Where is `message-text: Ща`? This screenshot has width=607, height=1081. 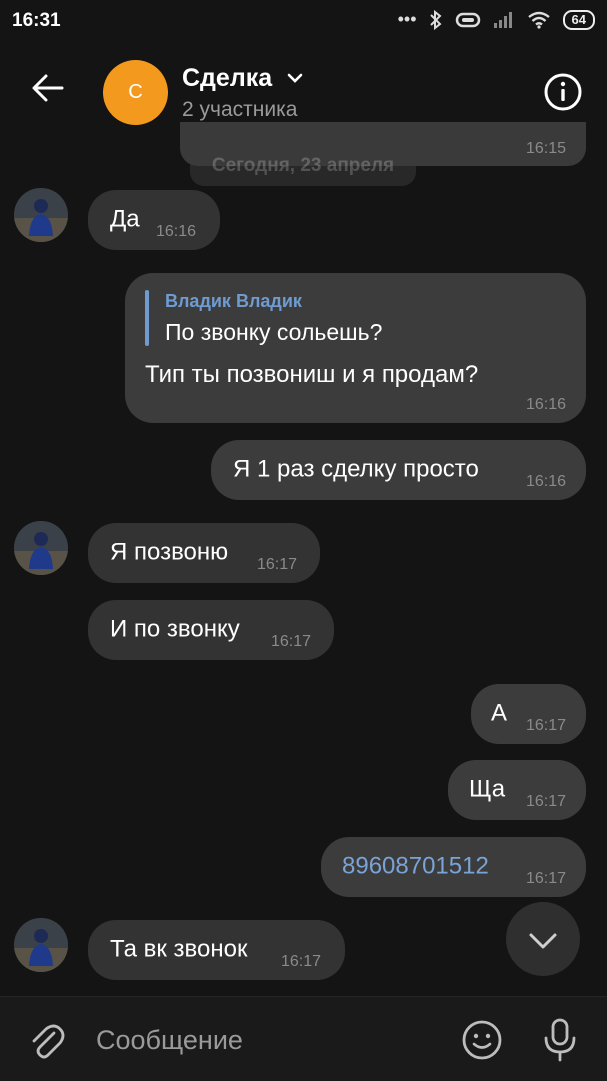
message-text: Ща is located at coordinates (487, 789).